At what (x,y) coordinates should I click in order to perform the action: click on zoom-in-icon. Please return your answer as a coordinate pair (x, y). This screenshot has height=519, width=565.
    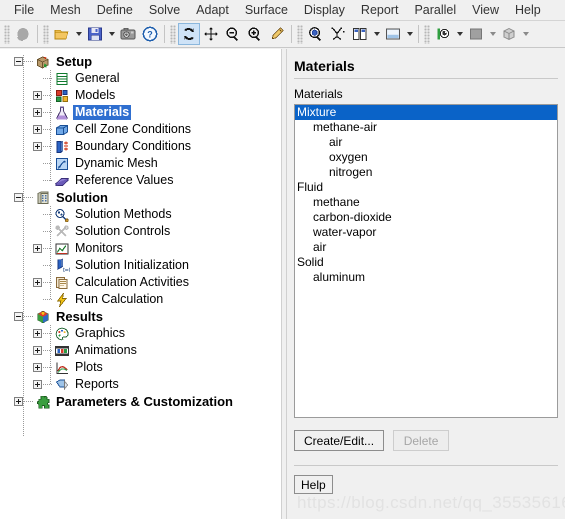
    Looking at the image, I should click on (255, 34).